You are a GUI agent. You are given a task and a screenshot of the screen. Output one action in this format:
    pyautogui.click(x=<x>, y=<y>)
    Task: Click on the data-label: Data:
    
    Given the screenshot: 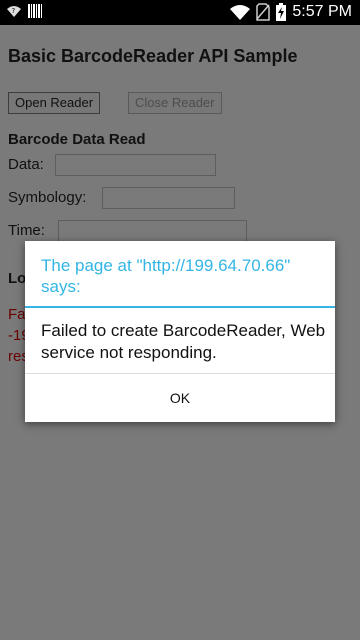 What is the action you would take?
    pyautogui.click(x=26, y=164)
    